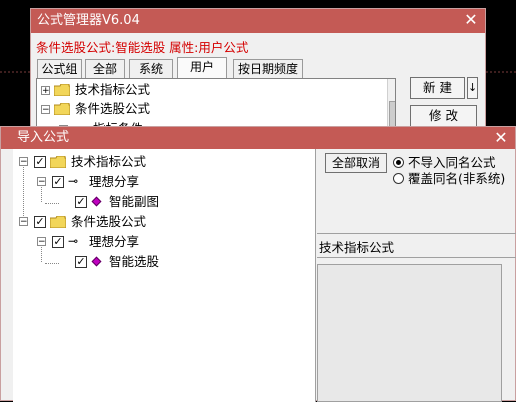  Describe the element at coordinates (356, 163) in the screenshot. I see `cancel-all-button: 全部取消` at that location.